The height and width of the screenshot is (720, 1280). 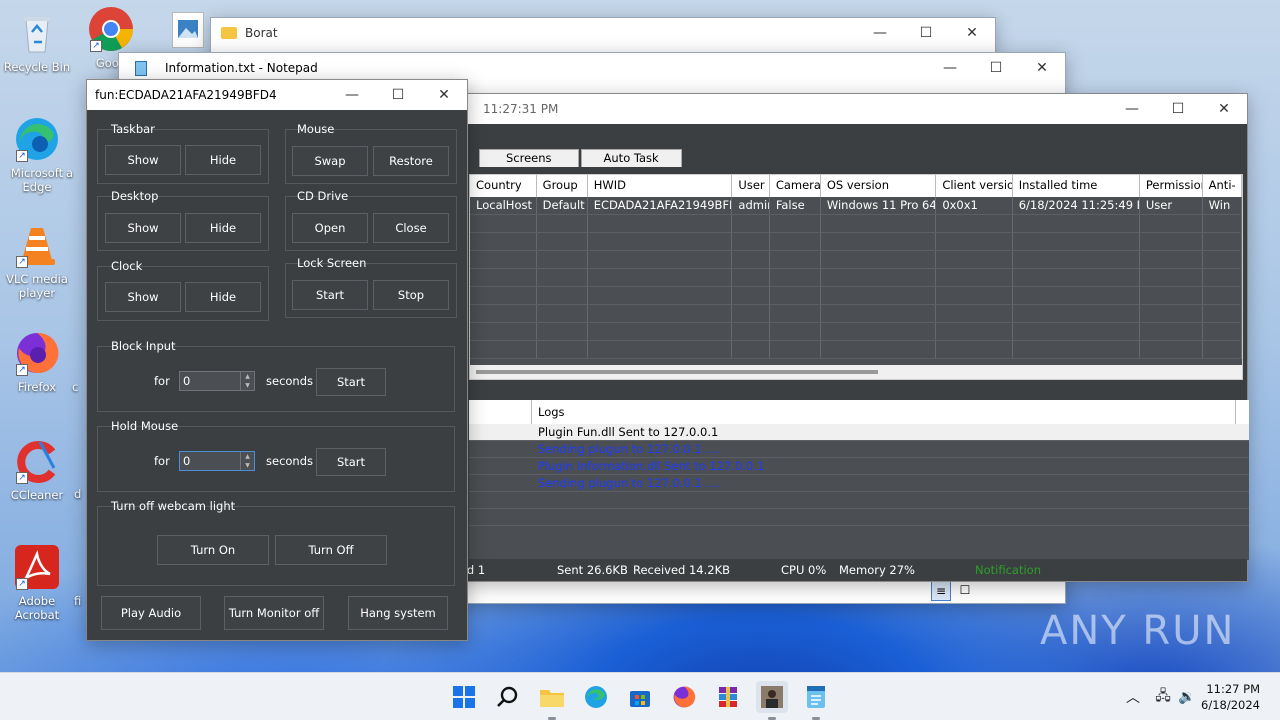 What do you see at coordinates (503, 186) in the screenshot?
I see `grid-column-header: Country` at bounding box center [503, 186].